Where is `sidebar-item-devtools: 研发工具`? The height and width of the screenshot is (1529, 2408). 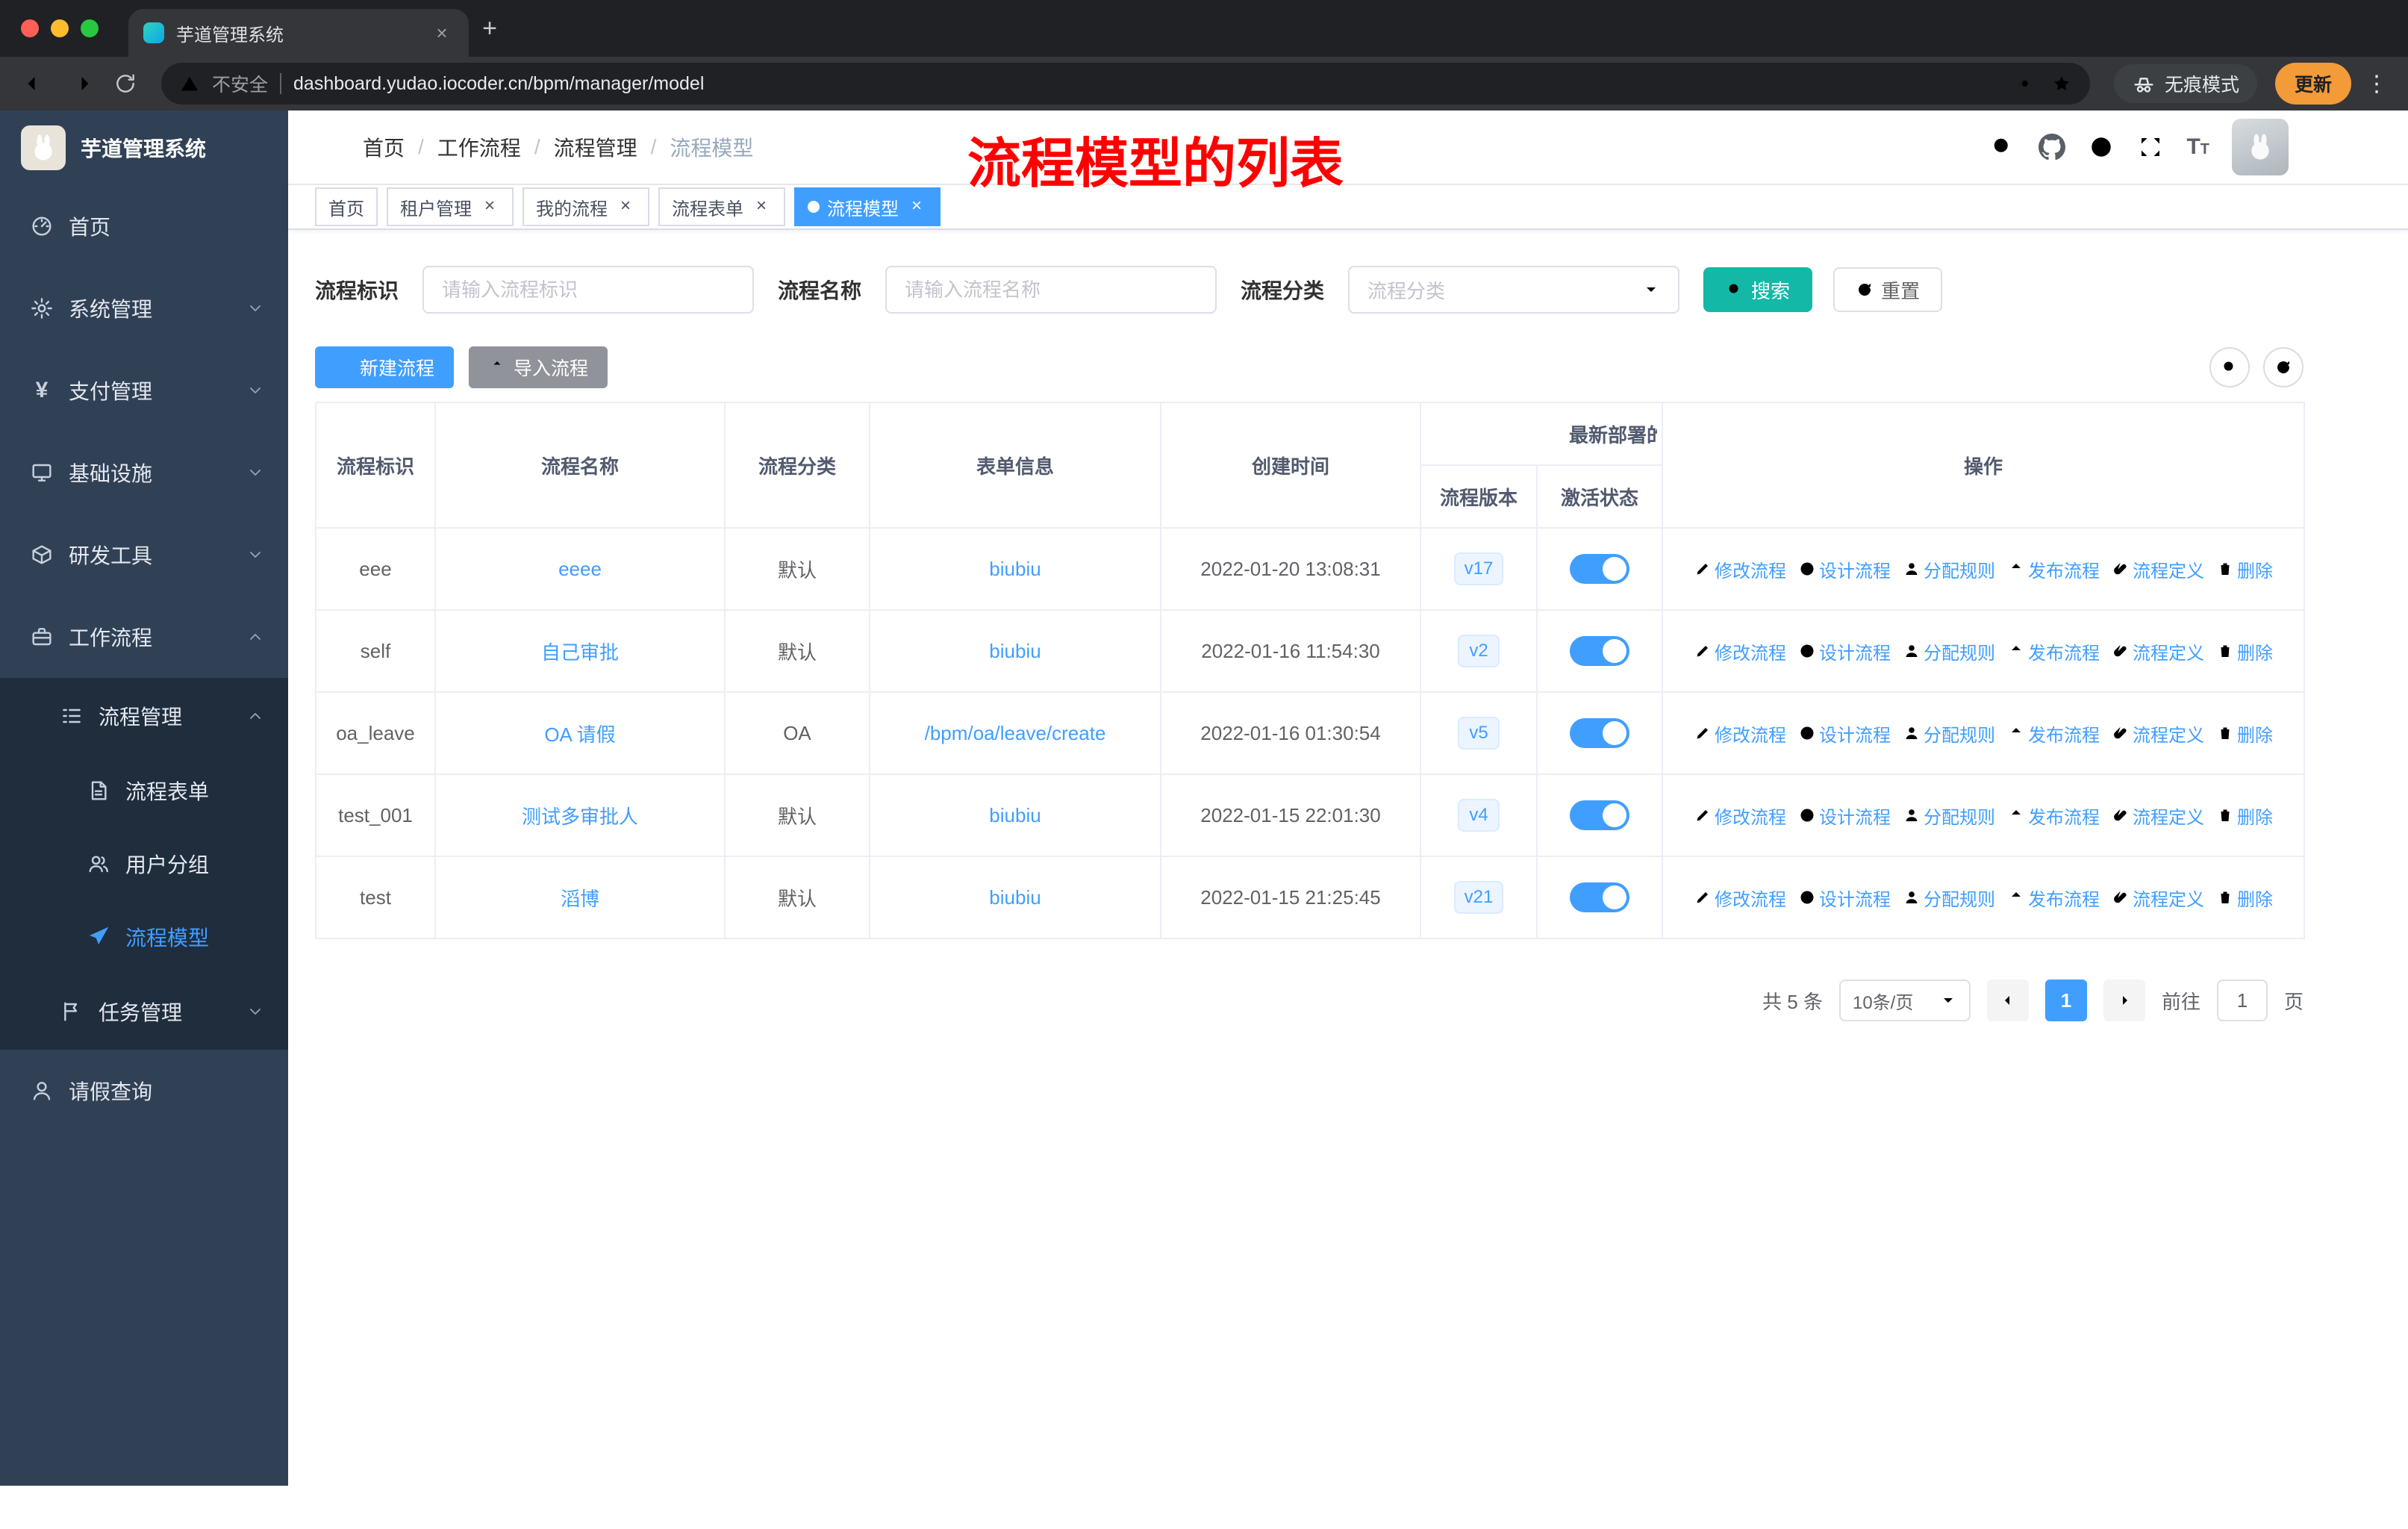 sidebar-item-devtools: 研发工具 is located at coordinates (144, 555).